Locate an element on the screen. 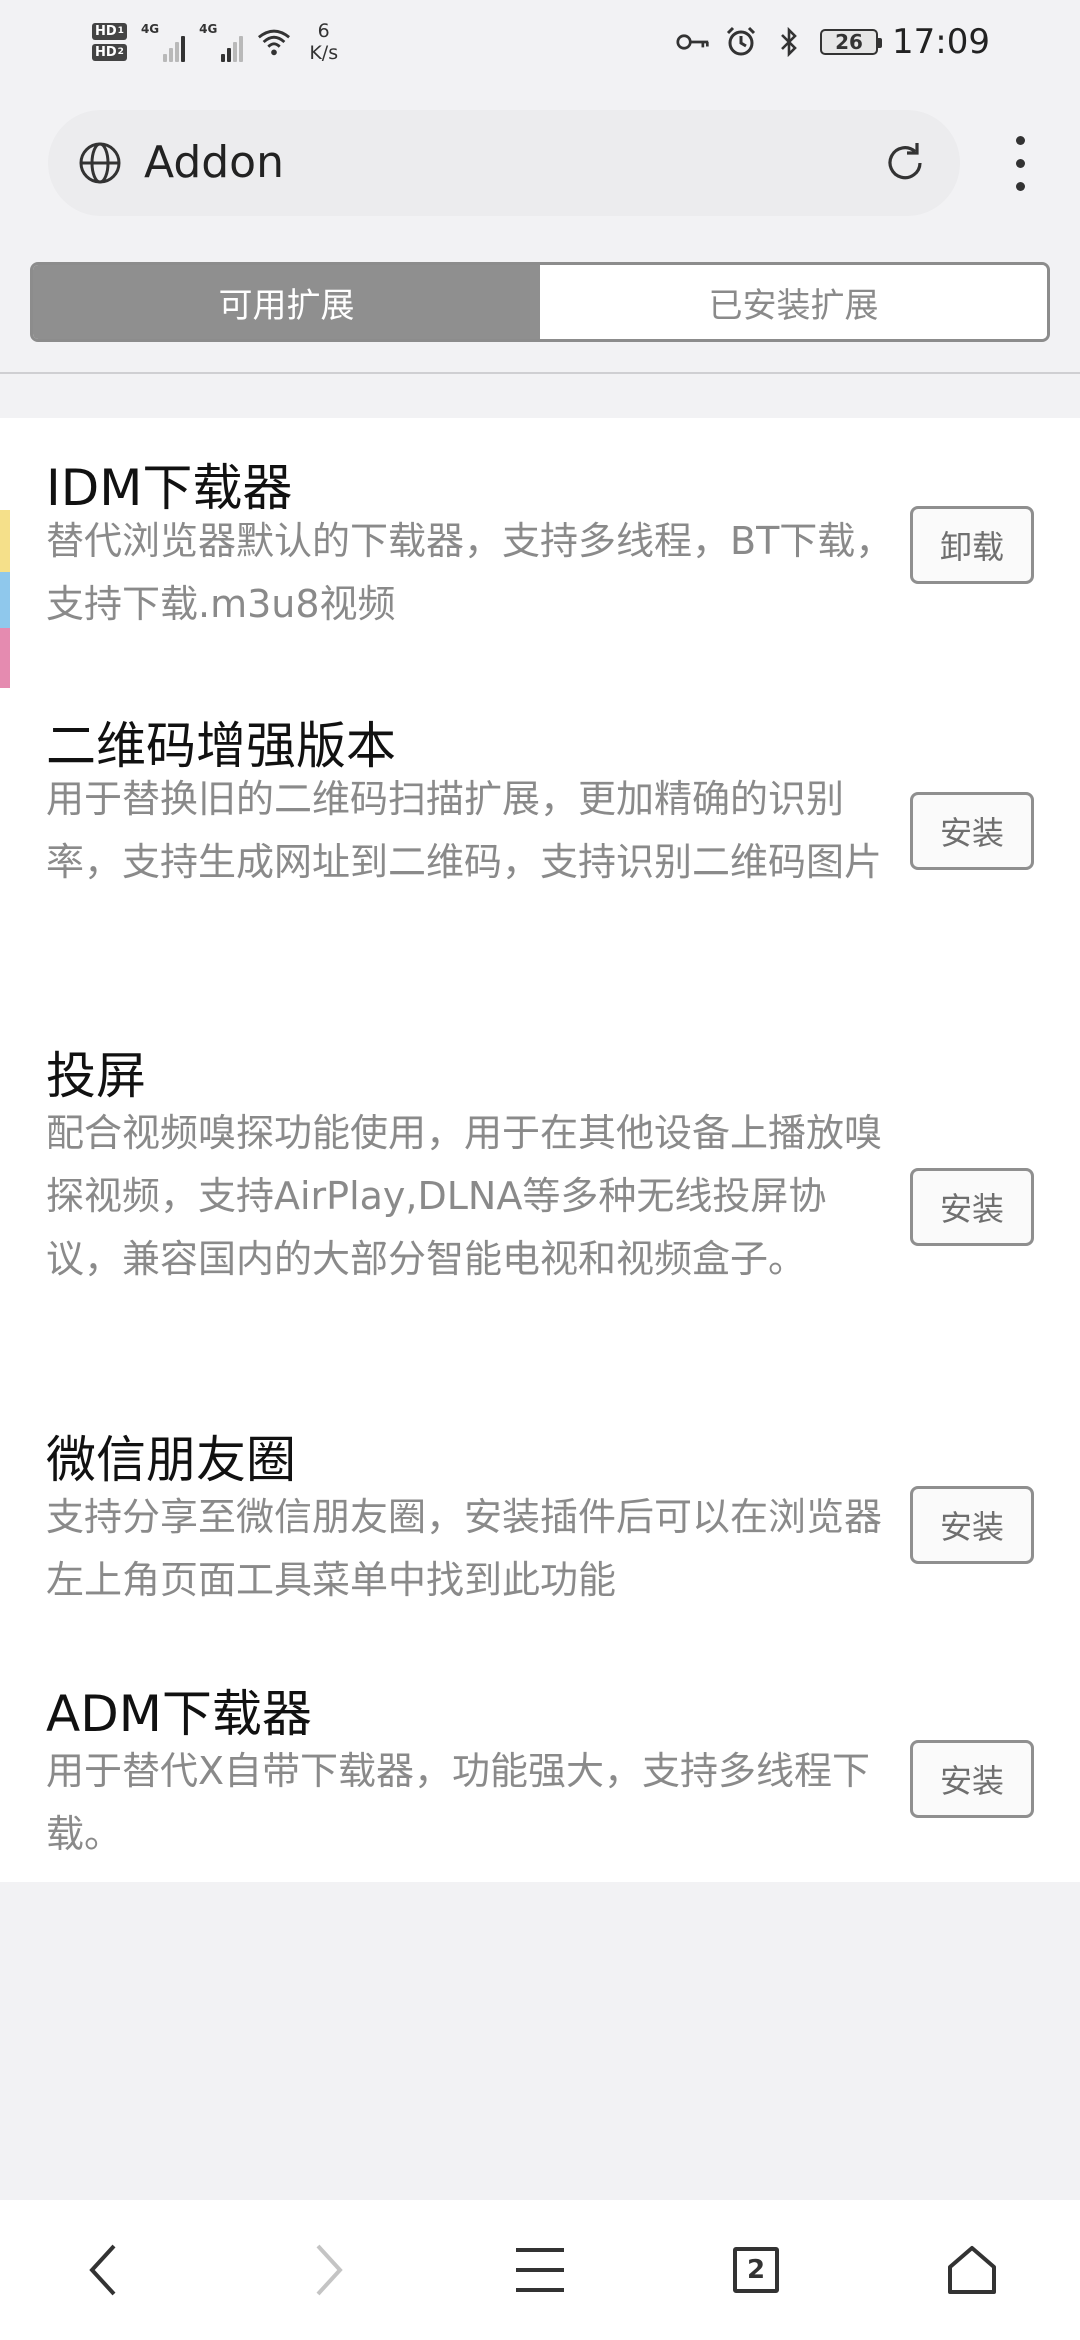 The width and height of the screenshot is (1080, 2340). menu-icon is located at coordinates (540, 2270).